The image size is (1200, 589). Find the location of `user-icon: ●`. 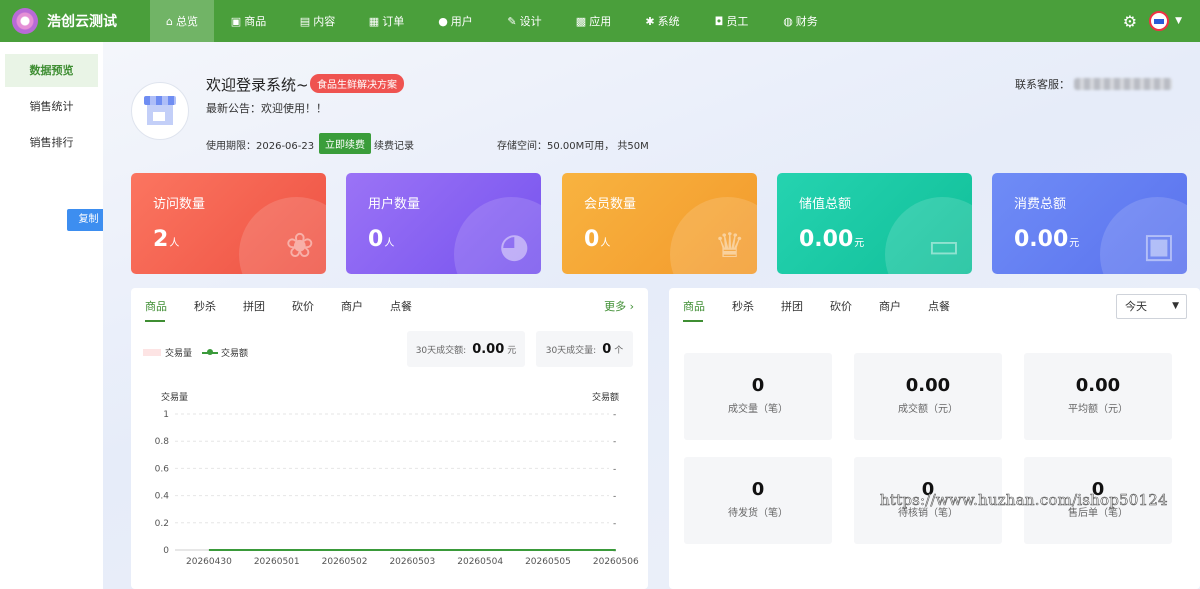

user-icon: ● is located at coordinates (443, 21).